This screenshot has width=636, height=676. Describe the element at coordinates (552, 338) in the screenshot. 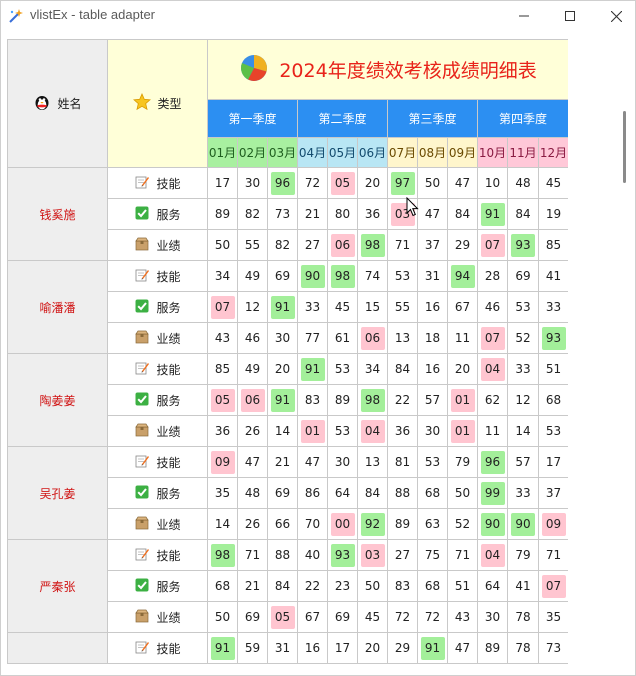

I see `score-cell: 93` at that location.